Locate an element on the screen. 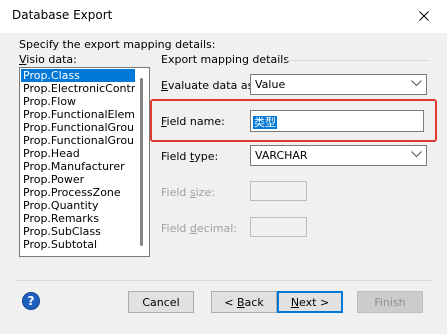 This screenshot has height=334, width=447. field-decimal-label: Field decimal: is located at coordinates (199, 228).